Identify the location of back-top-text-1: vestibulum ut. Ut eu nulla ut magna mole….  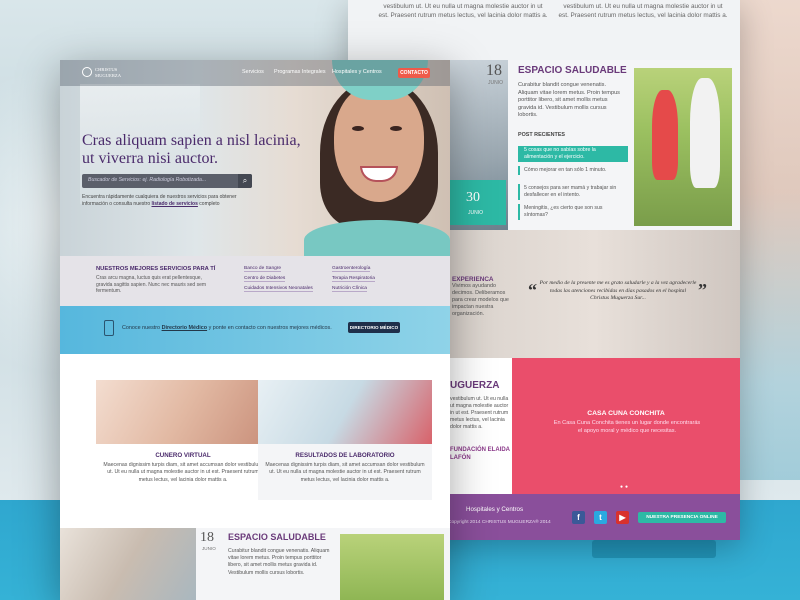
(463, 11).